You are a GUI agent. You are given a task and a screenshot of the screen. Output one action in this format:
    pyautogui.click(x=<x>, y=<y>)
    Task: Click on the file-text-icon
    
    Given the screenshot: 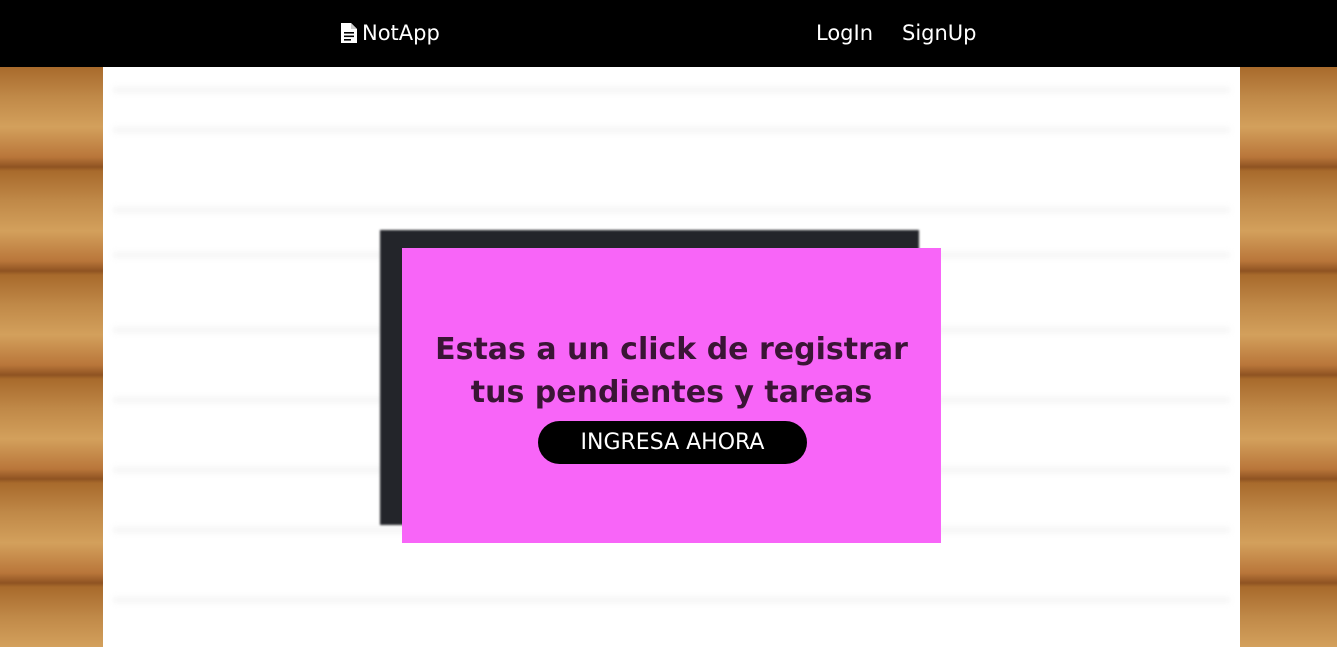 What is the action you would take?
    pyautogui.click(x=349, y=33)
    